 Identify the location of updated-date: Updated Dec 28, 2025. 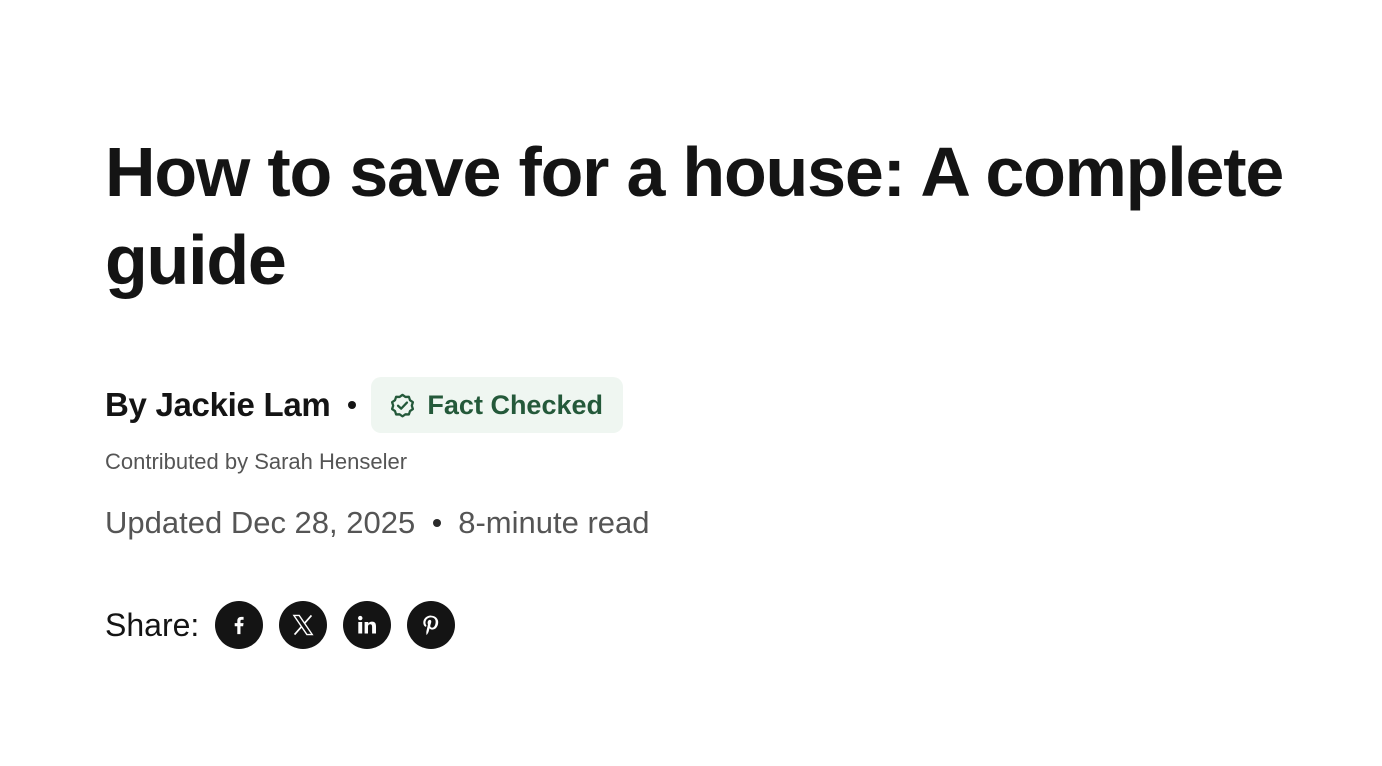
(260, 522).